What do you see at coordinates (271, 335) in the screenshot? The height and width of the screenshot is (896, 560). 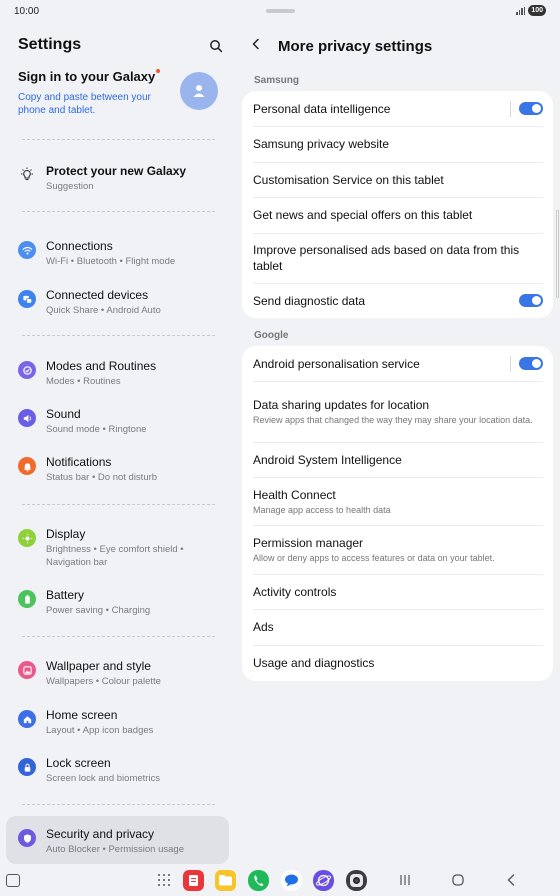 I see `section-label-google: Google` at bounding box center [271, 335].